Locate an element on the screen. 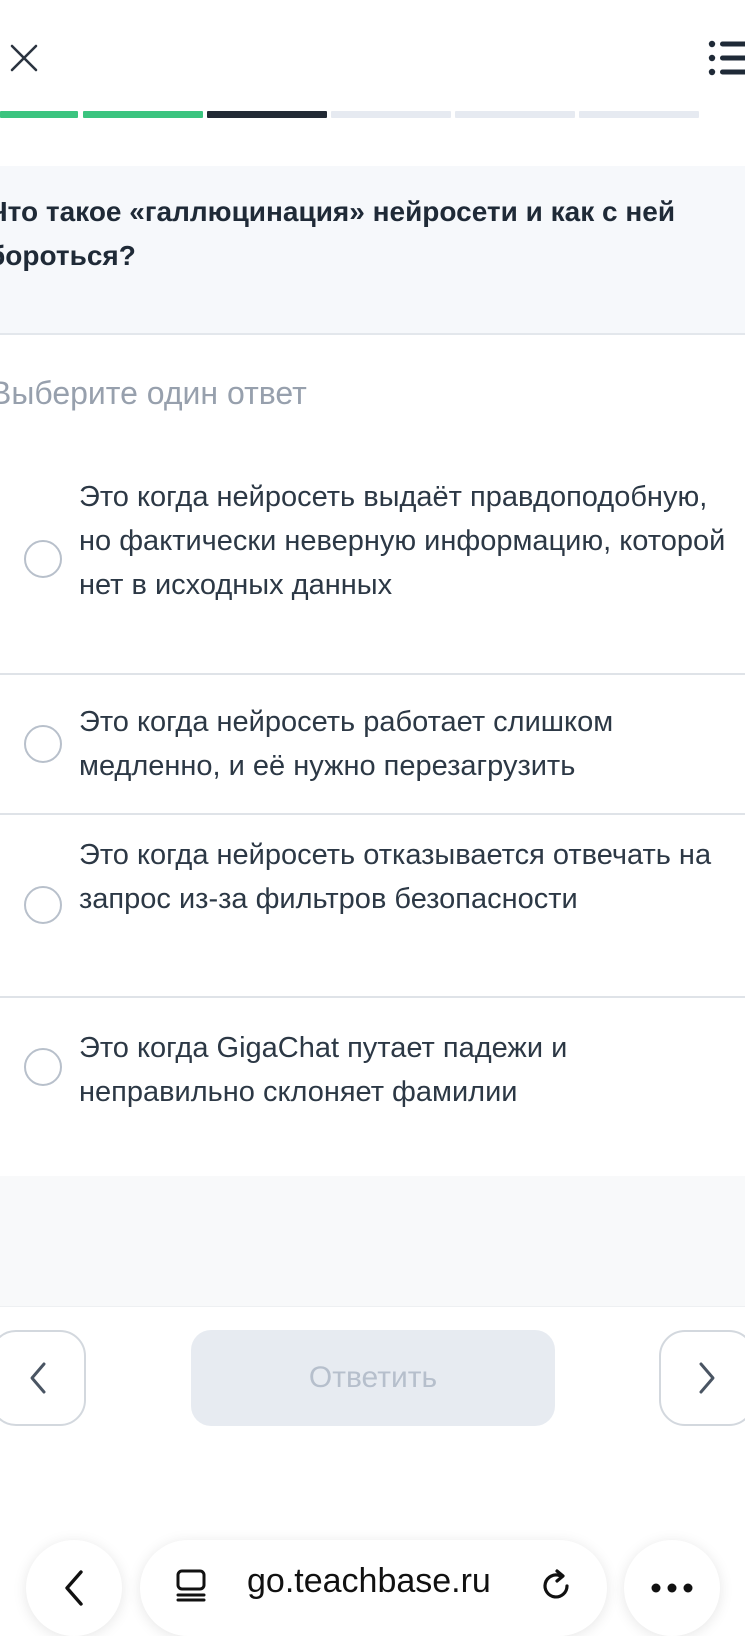 The height and width of the screenshot is (1636, 745). answer-instruction: Выберите один ответ is located at coordinates (153, 393).